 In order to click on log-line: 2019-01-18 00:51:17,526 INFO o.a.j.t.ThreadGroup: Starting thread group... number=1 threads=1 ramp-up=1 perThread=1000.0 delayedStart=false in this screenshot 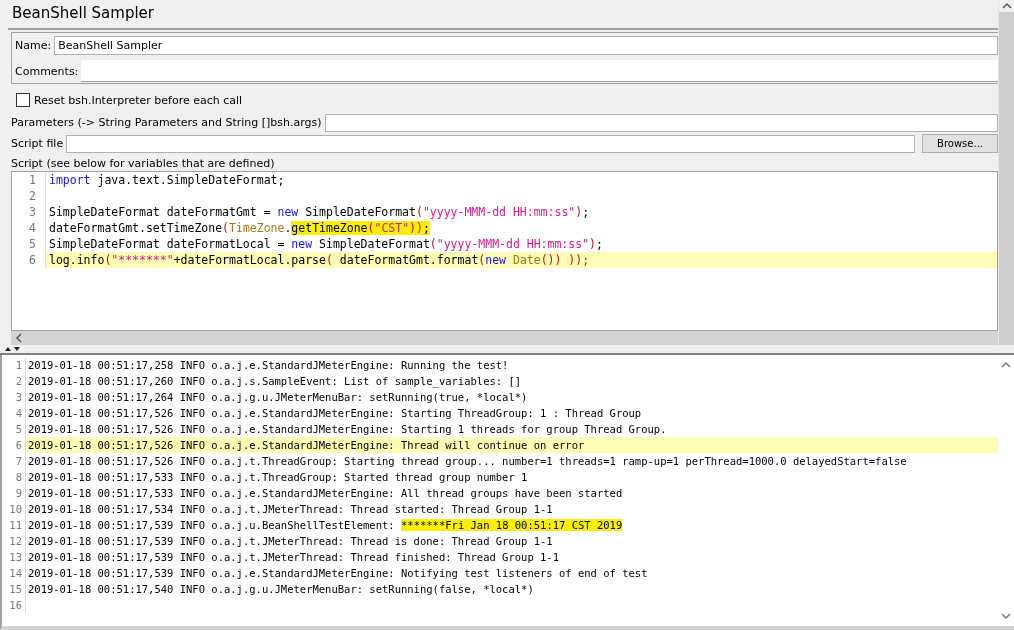, I will do `click(467, 461)`.